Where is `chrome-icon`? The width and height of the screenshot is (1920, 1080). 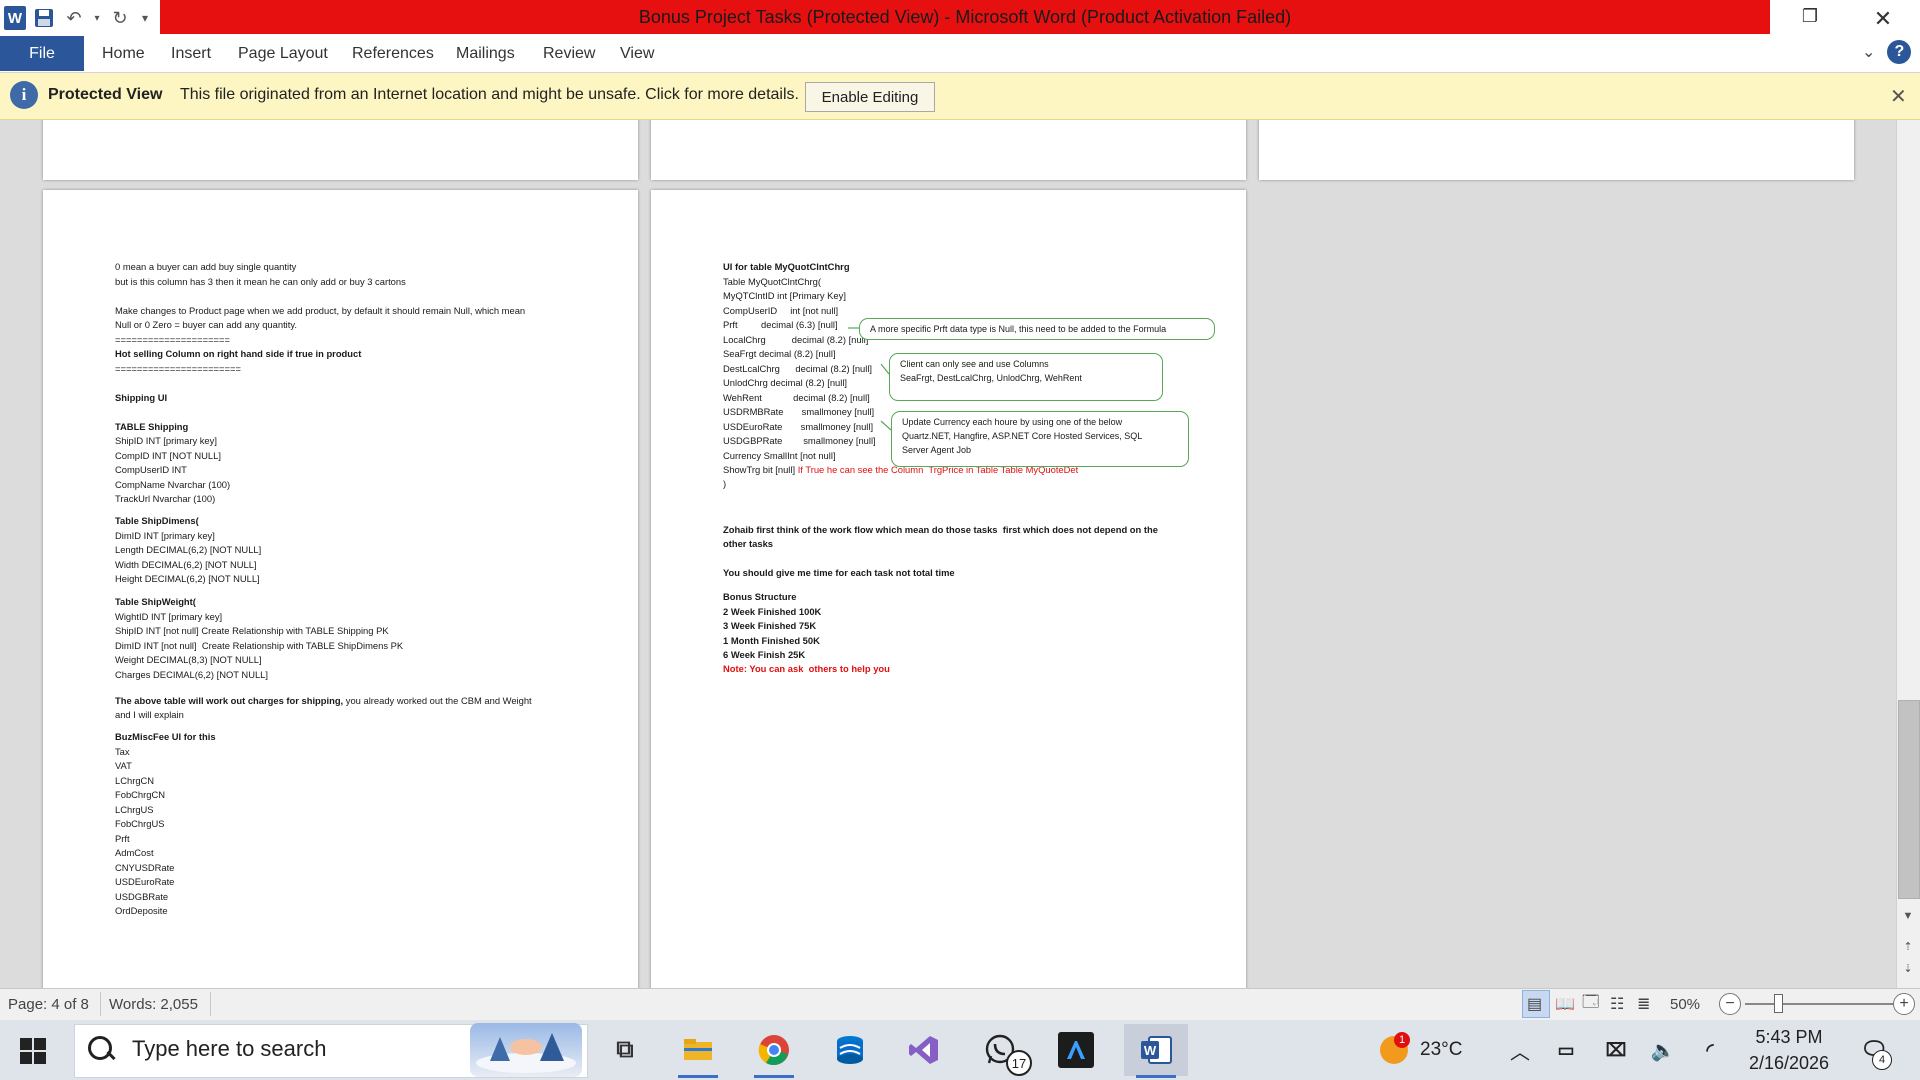
chrome-icon is located at coordinates (774, 1050).